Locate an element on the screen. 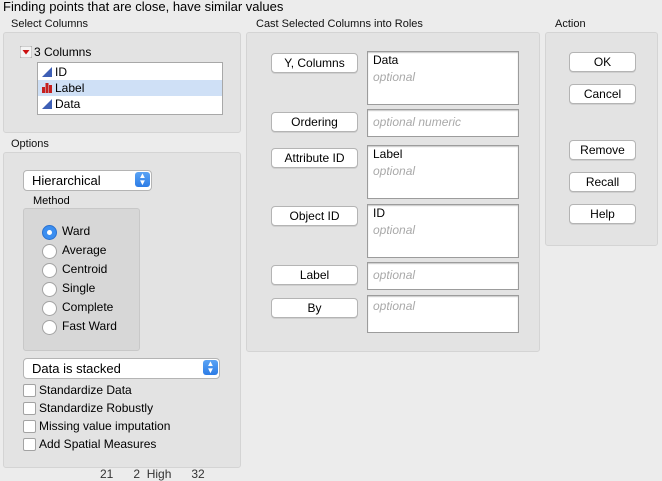 The width and height of the screenshot is (662, 481). columns-listbox: ID Label Data is located at coordinates (130, 88).